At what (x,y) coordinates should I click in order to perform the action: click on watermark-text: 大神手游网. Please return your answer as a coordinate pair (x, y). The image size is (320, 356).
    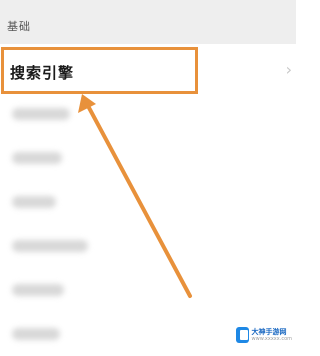
    Looking at the image, I should click on (269, 331).